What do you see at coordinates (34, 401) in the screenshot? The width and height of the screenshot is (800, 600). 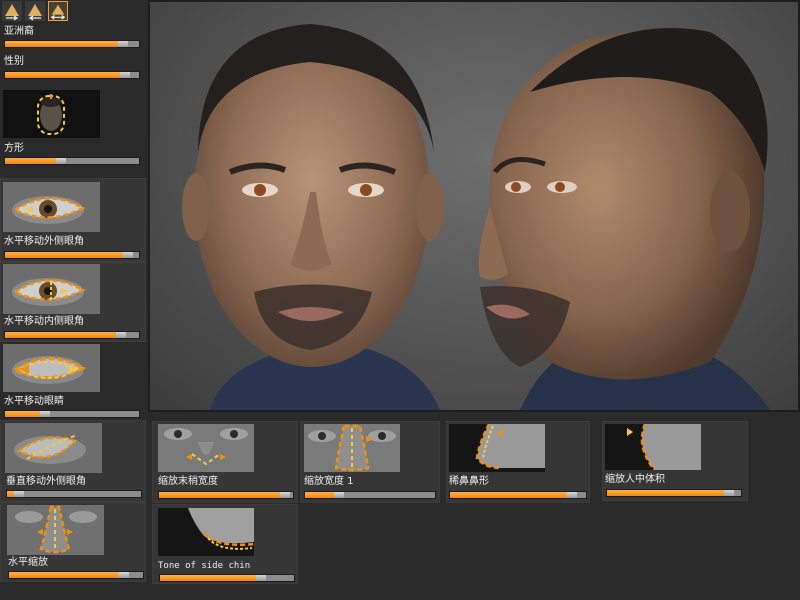 I see `slider-label-eye-move: 水平移动眼睛` at bounding box center [34, 401].